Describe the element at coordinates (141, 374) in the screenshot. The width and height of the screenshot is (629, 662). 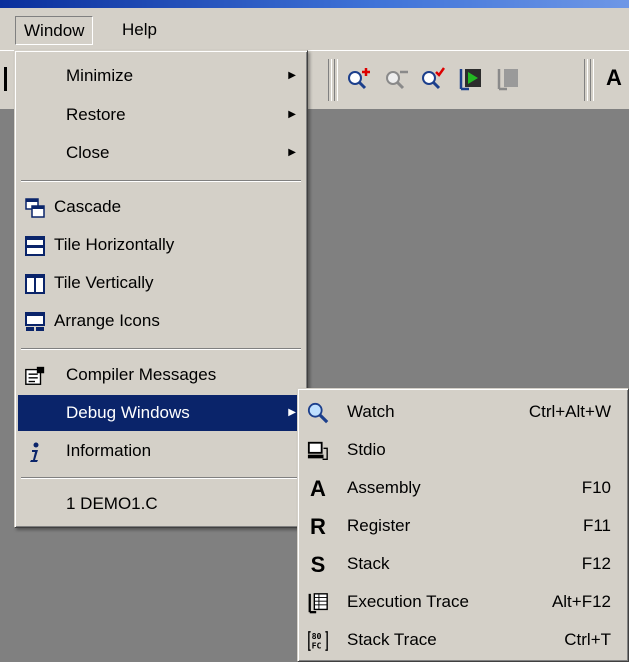
I see `menu-item-label: Compiler Messages` at that location.